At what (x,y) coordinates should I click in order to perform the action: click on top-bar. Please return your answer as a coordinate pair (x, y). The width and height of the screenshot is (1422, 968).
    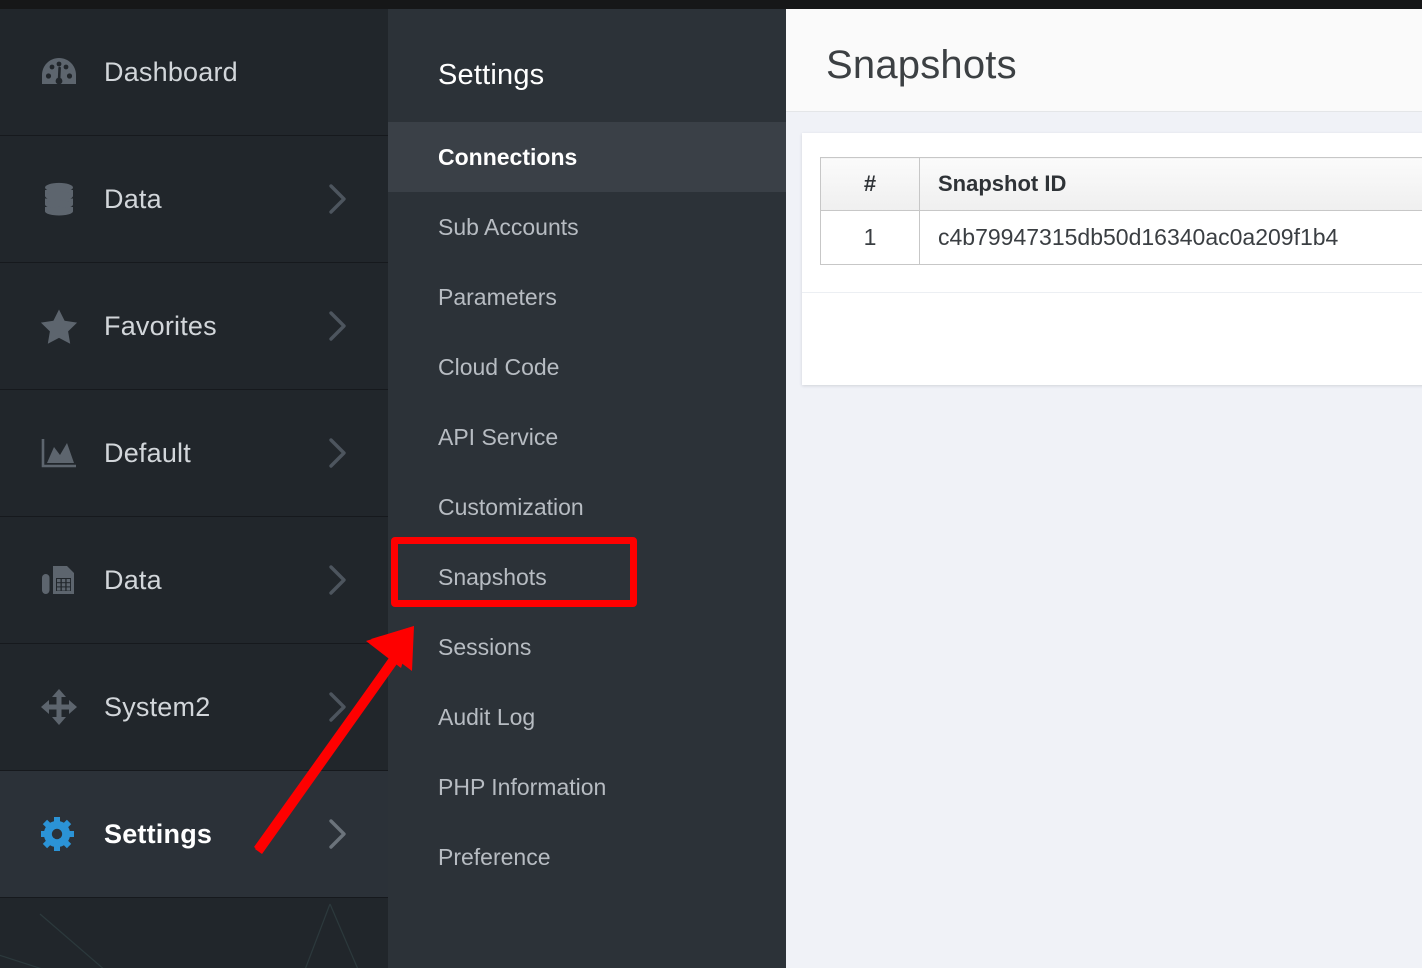
    Looking at the image, I should click on (711, 4).